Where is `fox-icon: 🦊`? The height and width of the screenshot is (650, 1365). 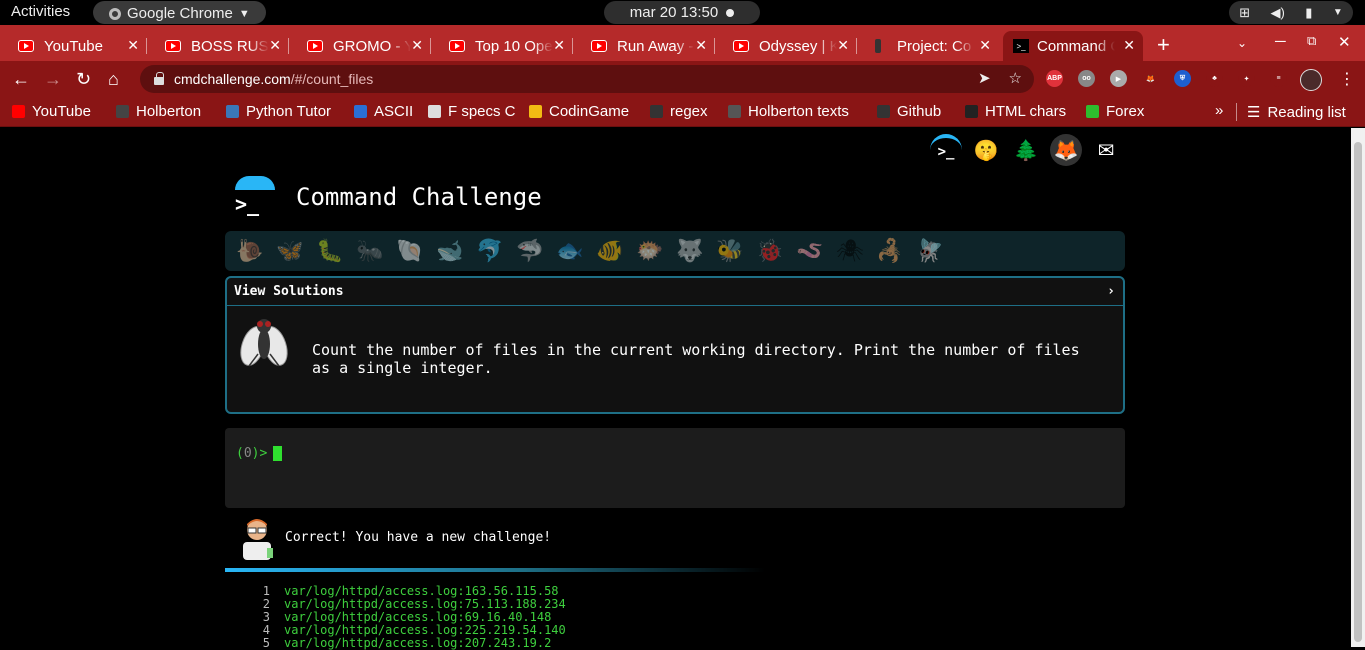 fox-icon: 🦊 is located at coordinates (1150, 78).